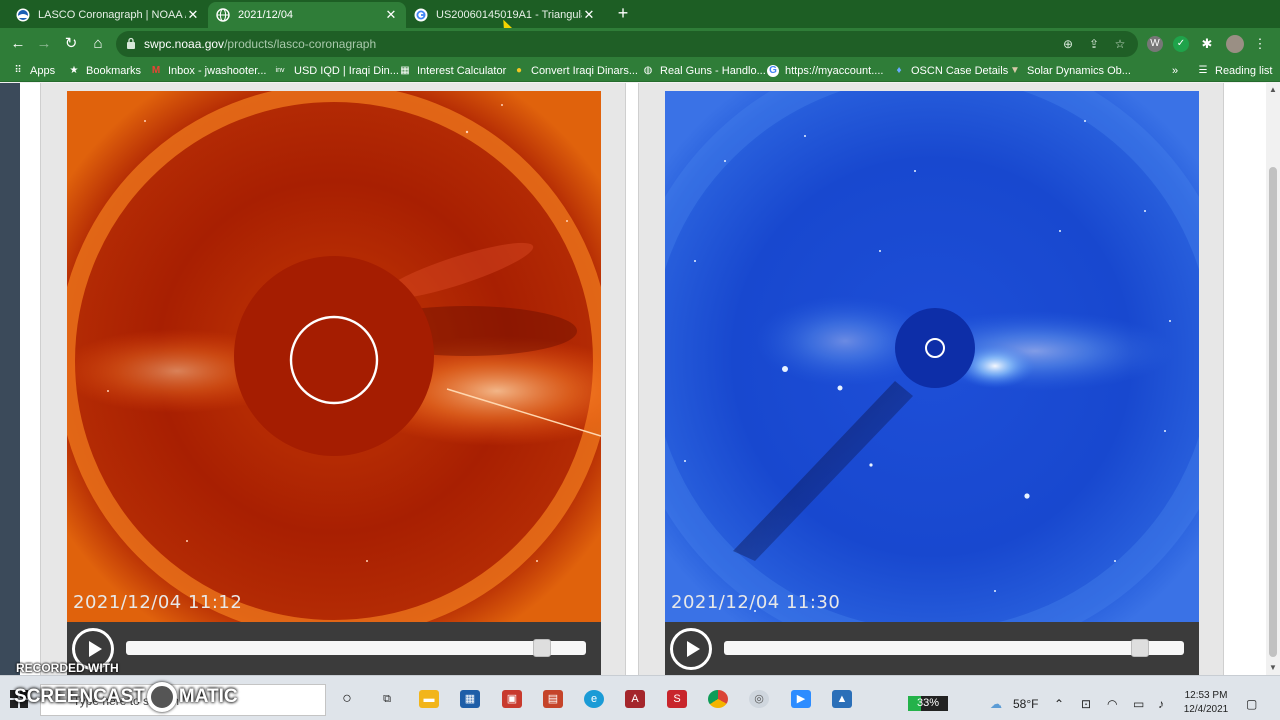 The height and width of the screenshot is (720, 1280). I want to click on access-icon: A, so click(635, 699).